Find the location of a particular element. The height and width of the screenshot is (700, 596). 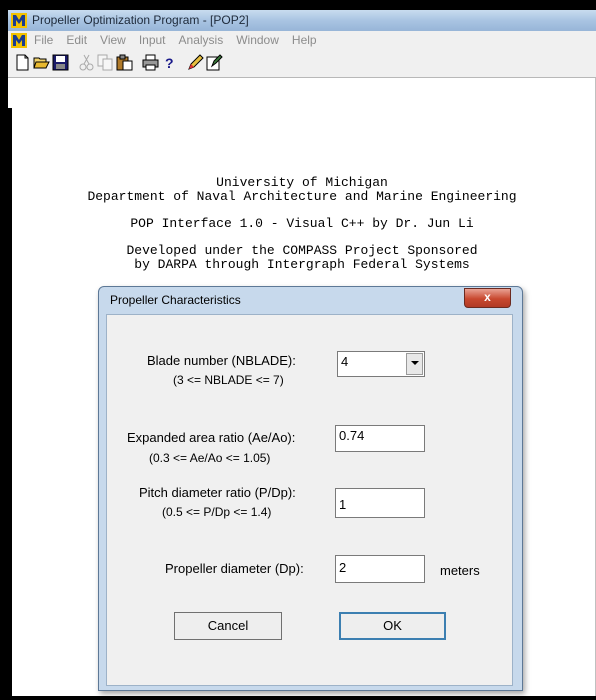

pitch-ratio-label: Pitch diameter ratio (P/Dp): is located at coordinates (217, 492).